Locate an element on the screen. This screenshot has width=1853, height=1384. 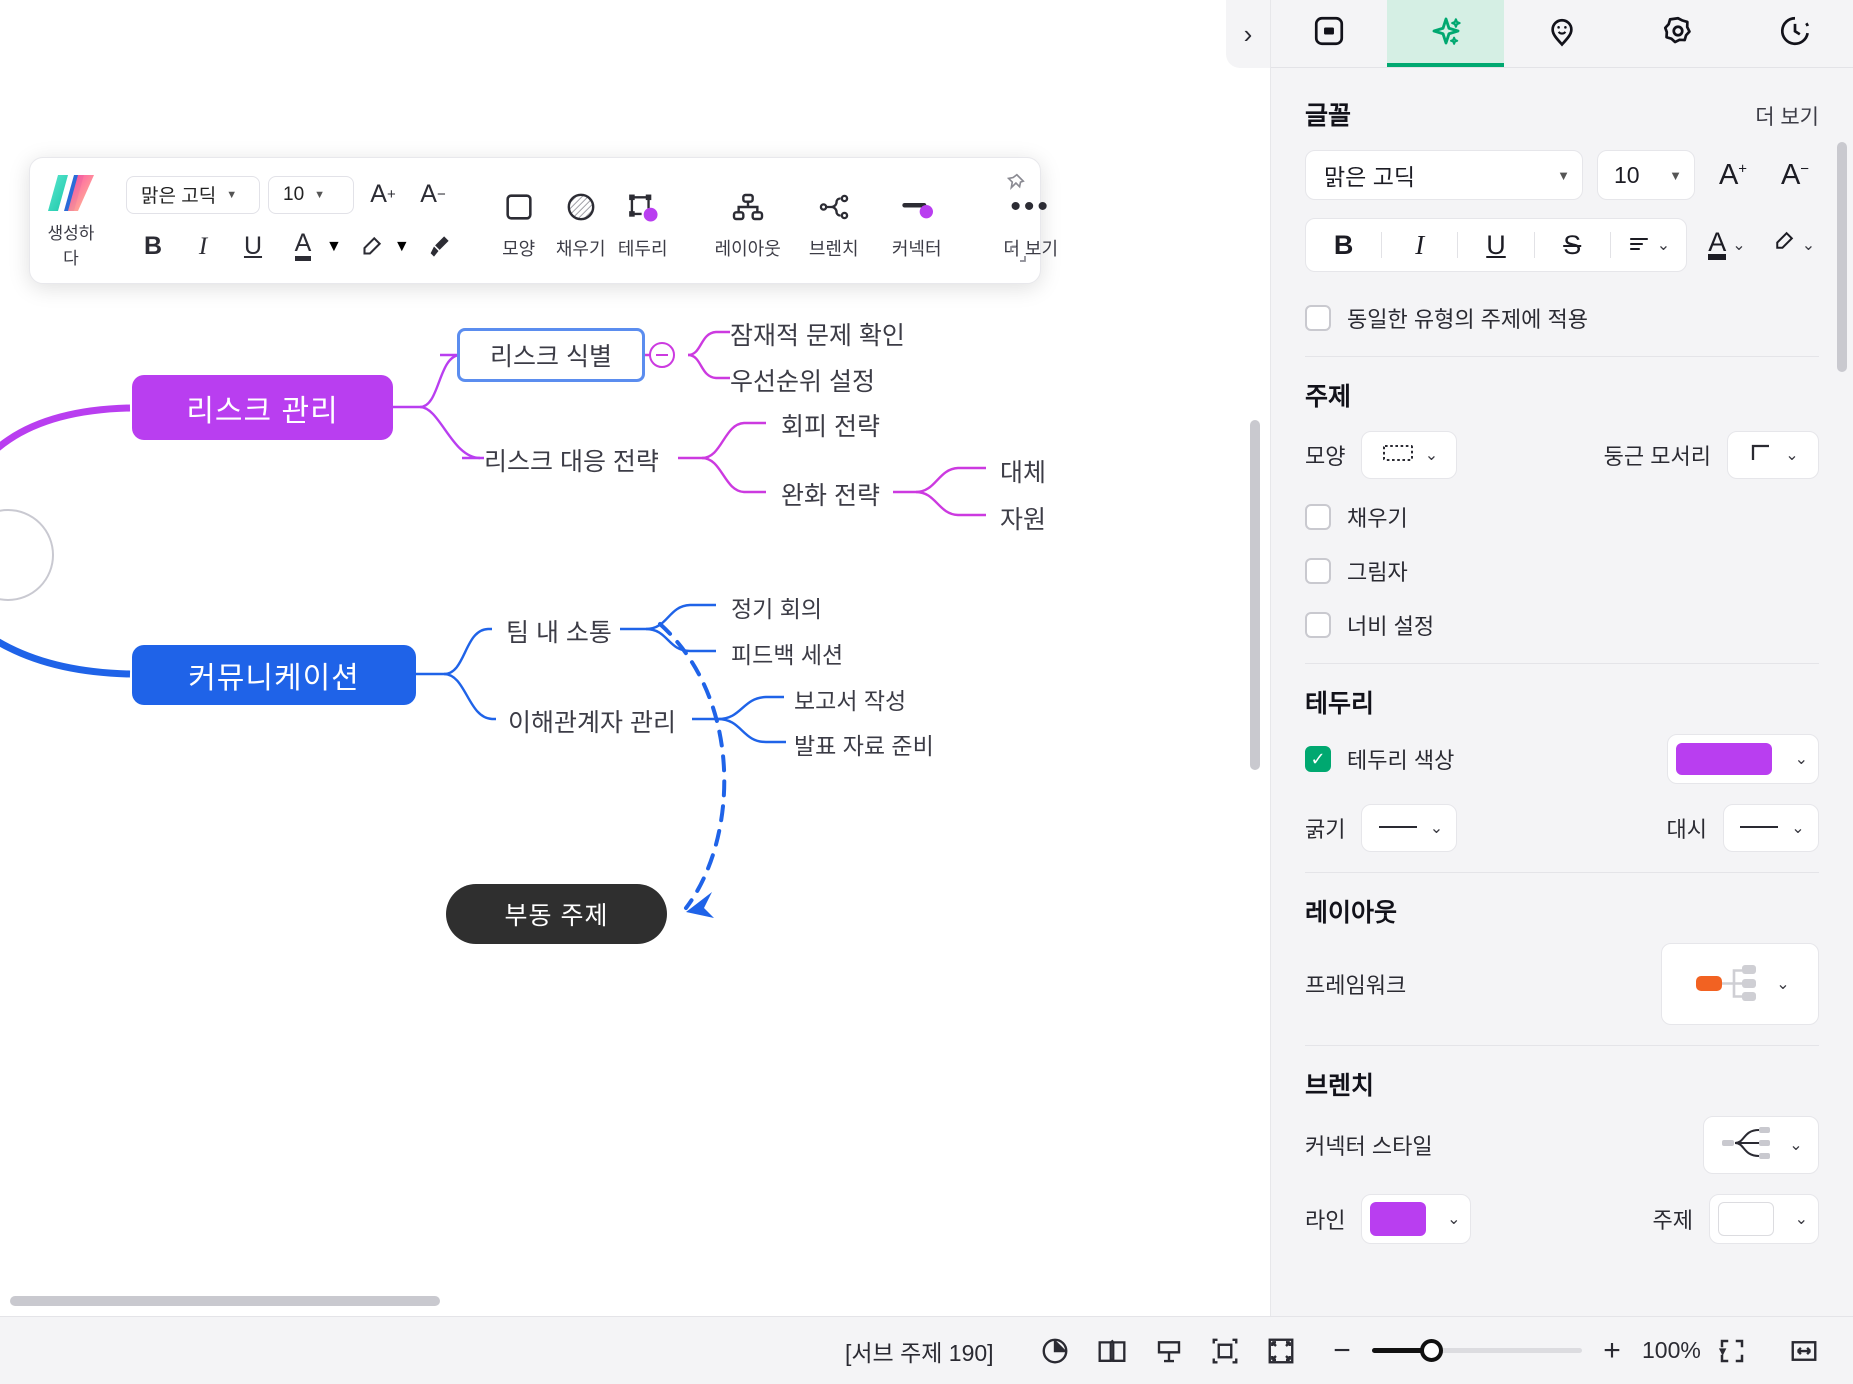
mouse-mode-icon is located at coordinates (1055, 1351).